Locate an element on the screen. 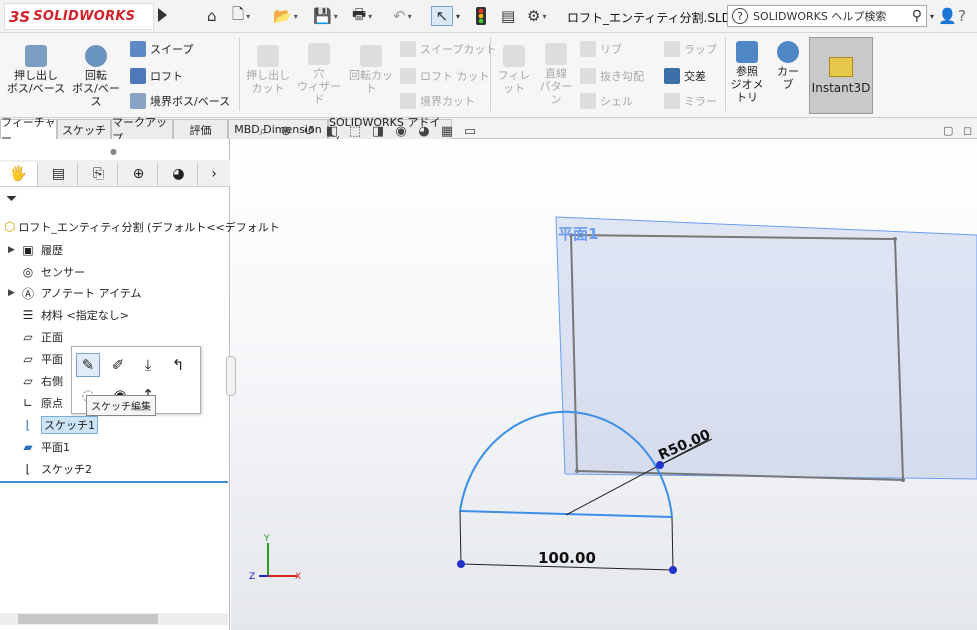 The height and width of the screenshot is (630, 977). plane-icon: ▰ is located at coordinates (28, 447).